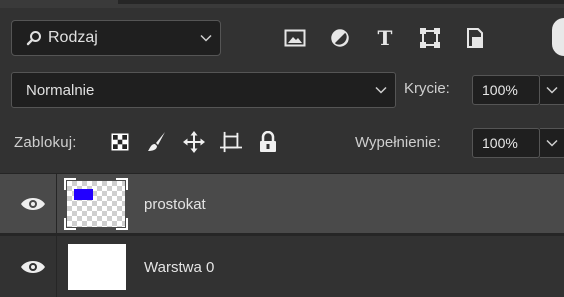 This screenshot has width=564, height=297. What do you see at coordinates (116, 38) in the screenshot?
I see `filter-kind-dropdown: Rodzaj` at bounding box center [116, 38].